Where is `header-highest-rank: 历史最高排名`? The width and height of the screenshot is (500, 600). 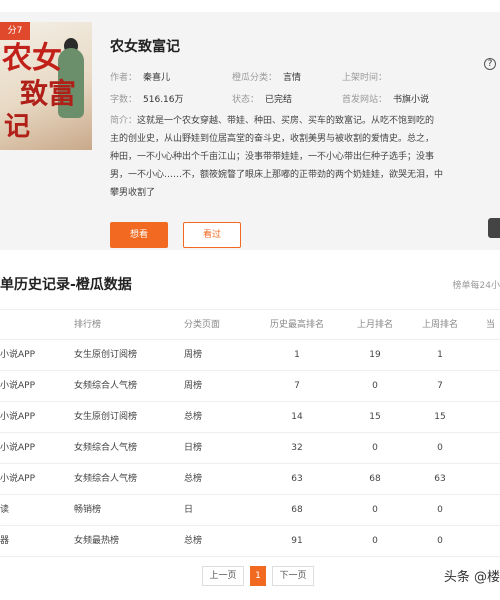
header-highest-rank: 历史最高排名 is located at coordinates (296, 325).